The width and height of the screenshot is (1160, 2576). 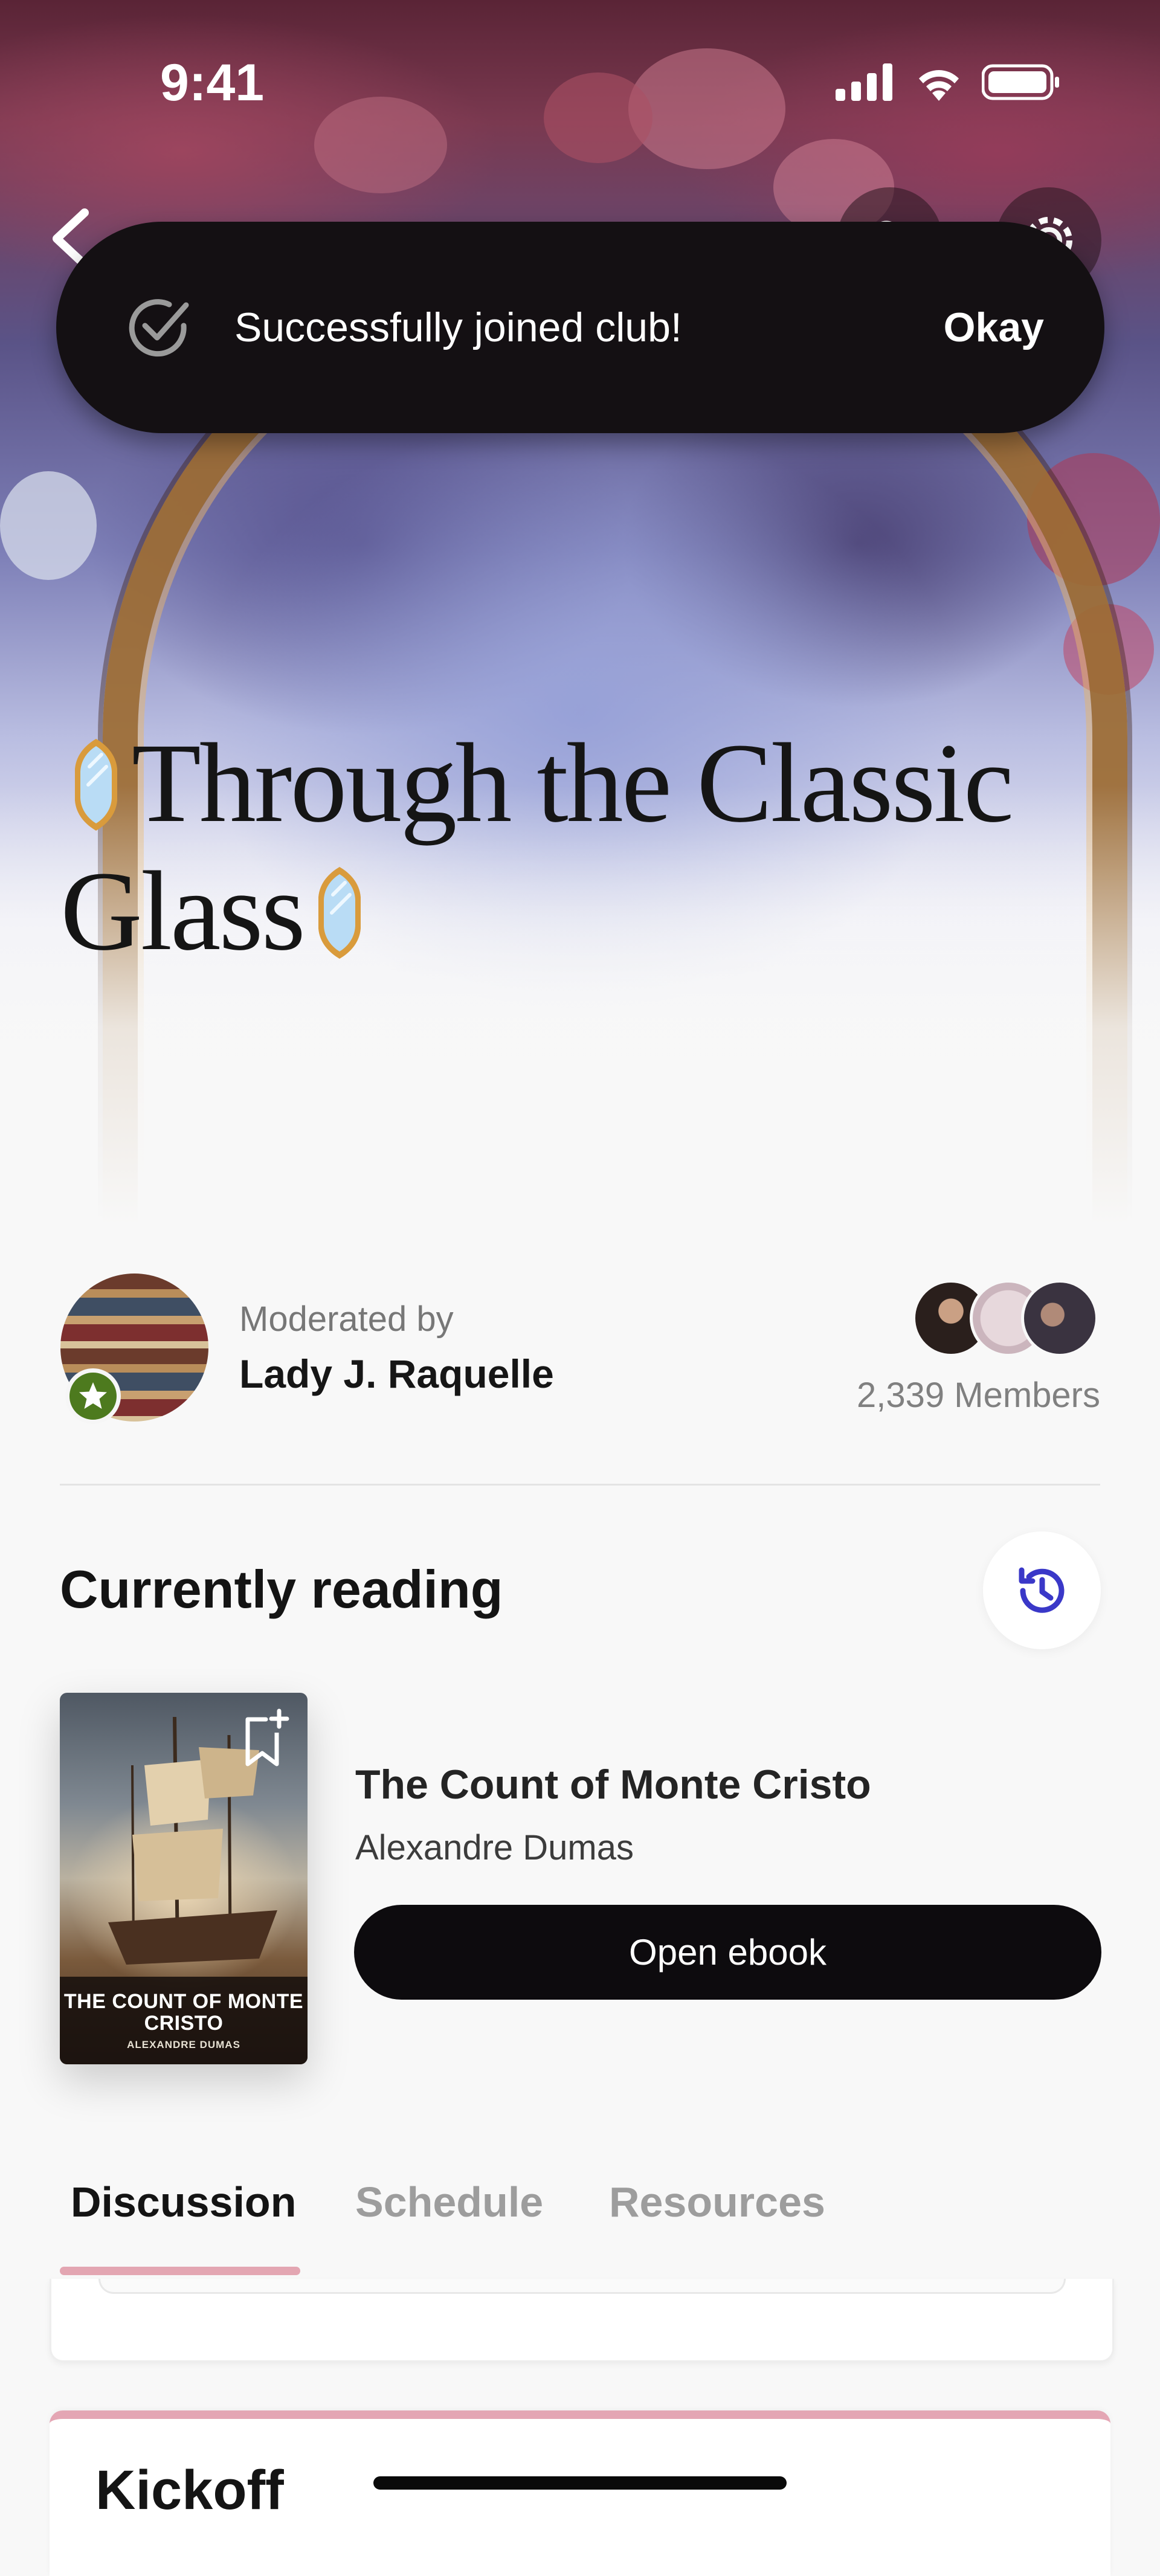 What do you see at coordinates (212, 83) in the screenshot?
I see `status-time: 9:41` at bounding box center [212, 83].